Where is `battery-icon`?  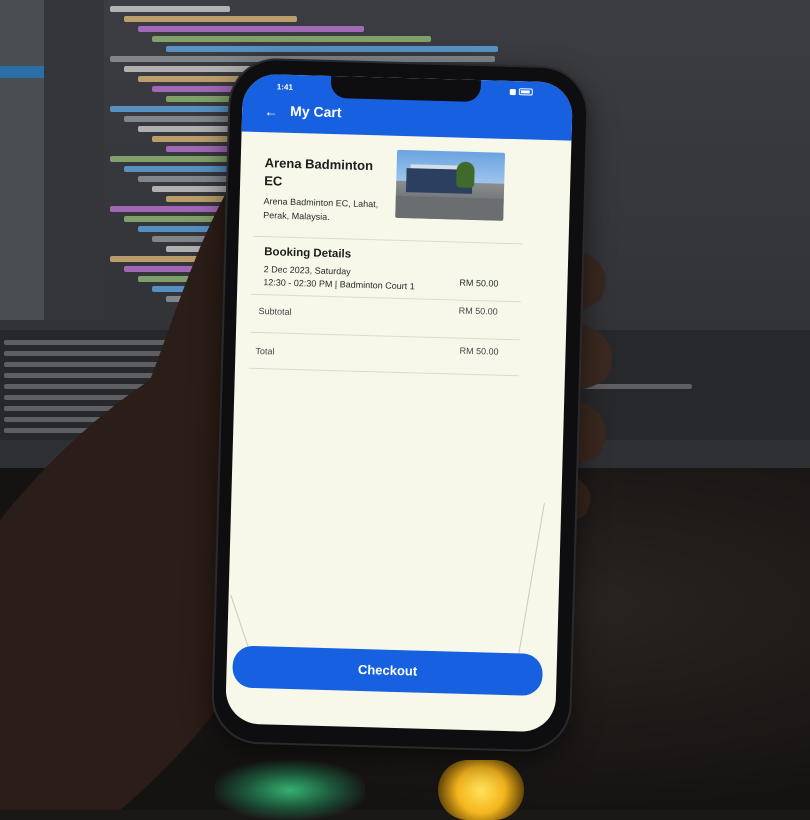 battery-icon is located at coordinates (525, 92).